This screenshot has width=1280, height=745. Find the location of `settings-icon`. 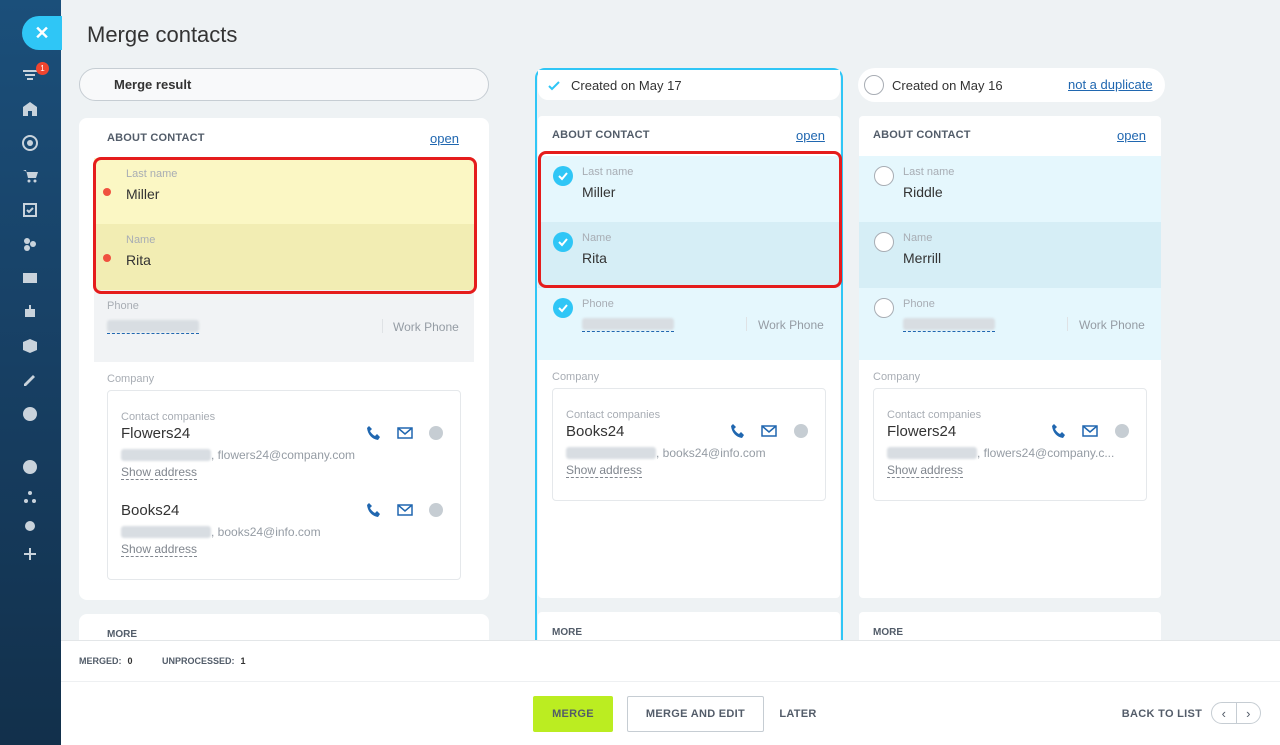

settings-icon is located at coordinates (30, 526).